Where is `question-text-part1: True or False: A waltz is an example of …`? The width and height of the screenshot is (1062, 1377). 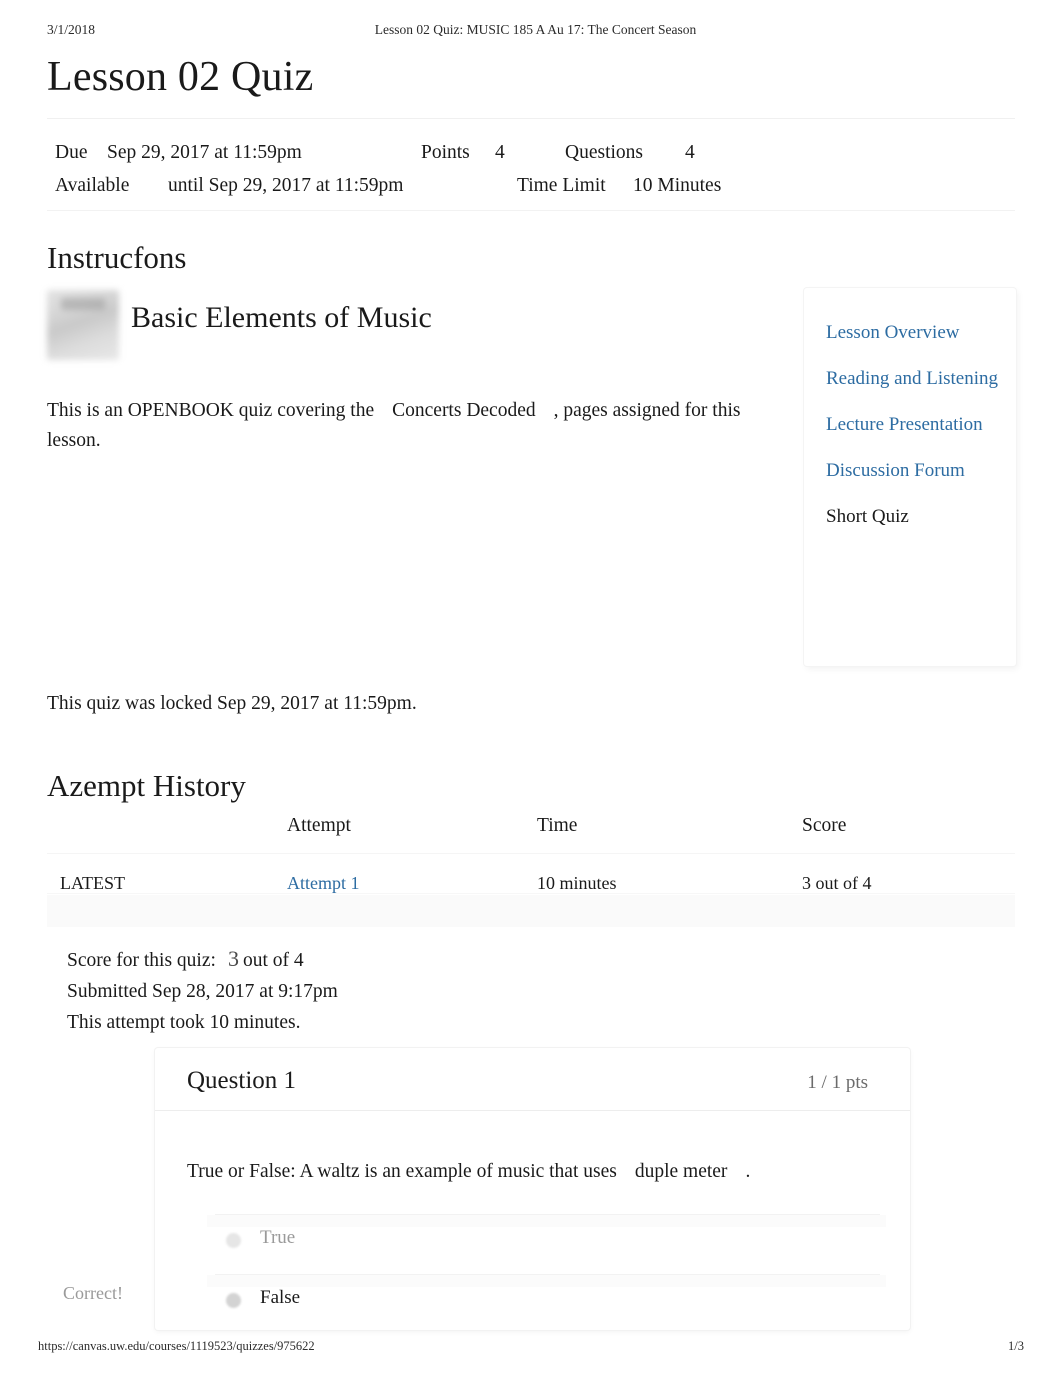
question-text-part1: True or False: A waltz is an example of … is located at coordinates (402, 1171).